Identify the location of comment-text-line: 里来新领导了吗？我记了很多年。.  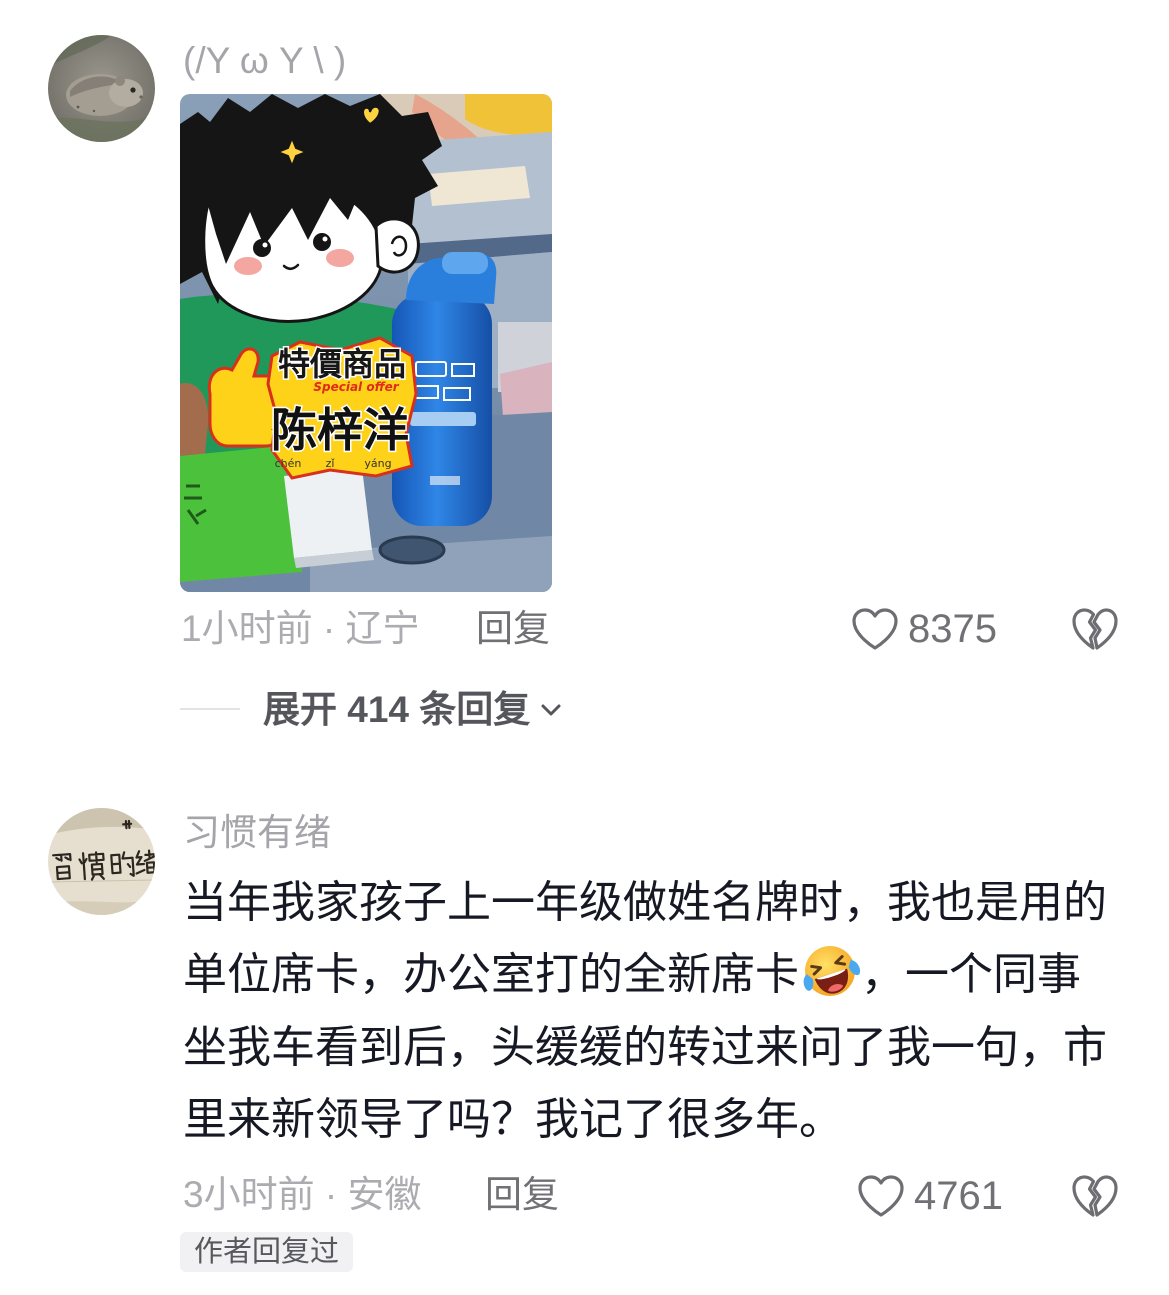
(513, 1119).